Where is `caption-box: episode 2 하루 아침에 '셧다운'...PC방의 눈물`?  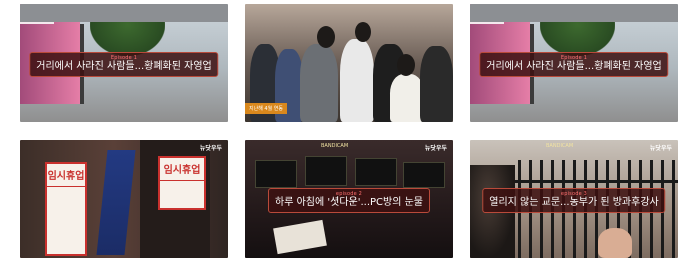 caption-box: episode 2 하루 아침에 '셧다운'...PC방의 눈물 is located at coordinates (349, 200).